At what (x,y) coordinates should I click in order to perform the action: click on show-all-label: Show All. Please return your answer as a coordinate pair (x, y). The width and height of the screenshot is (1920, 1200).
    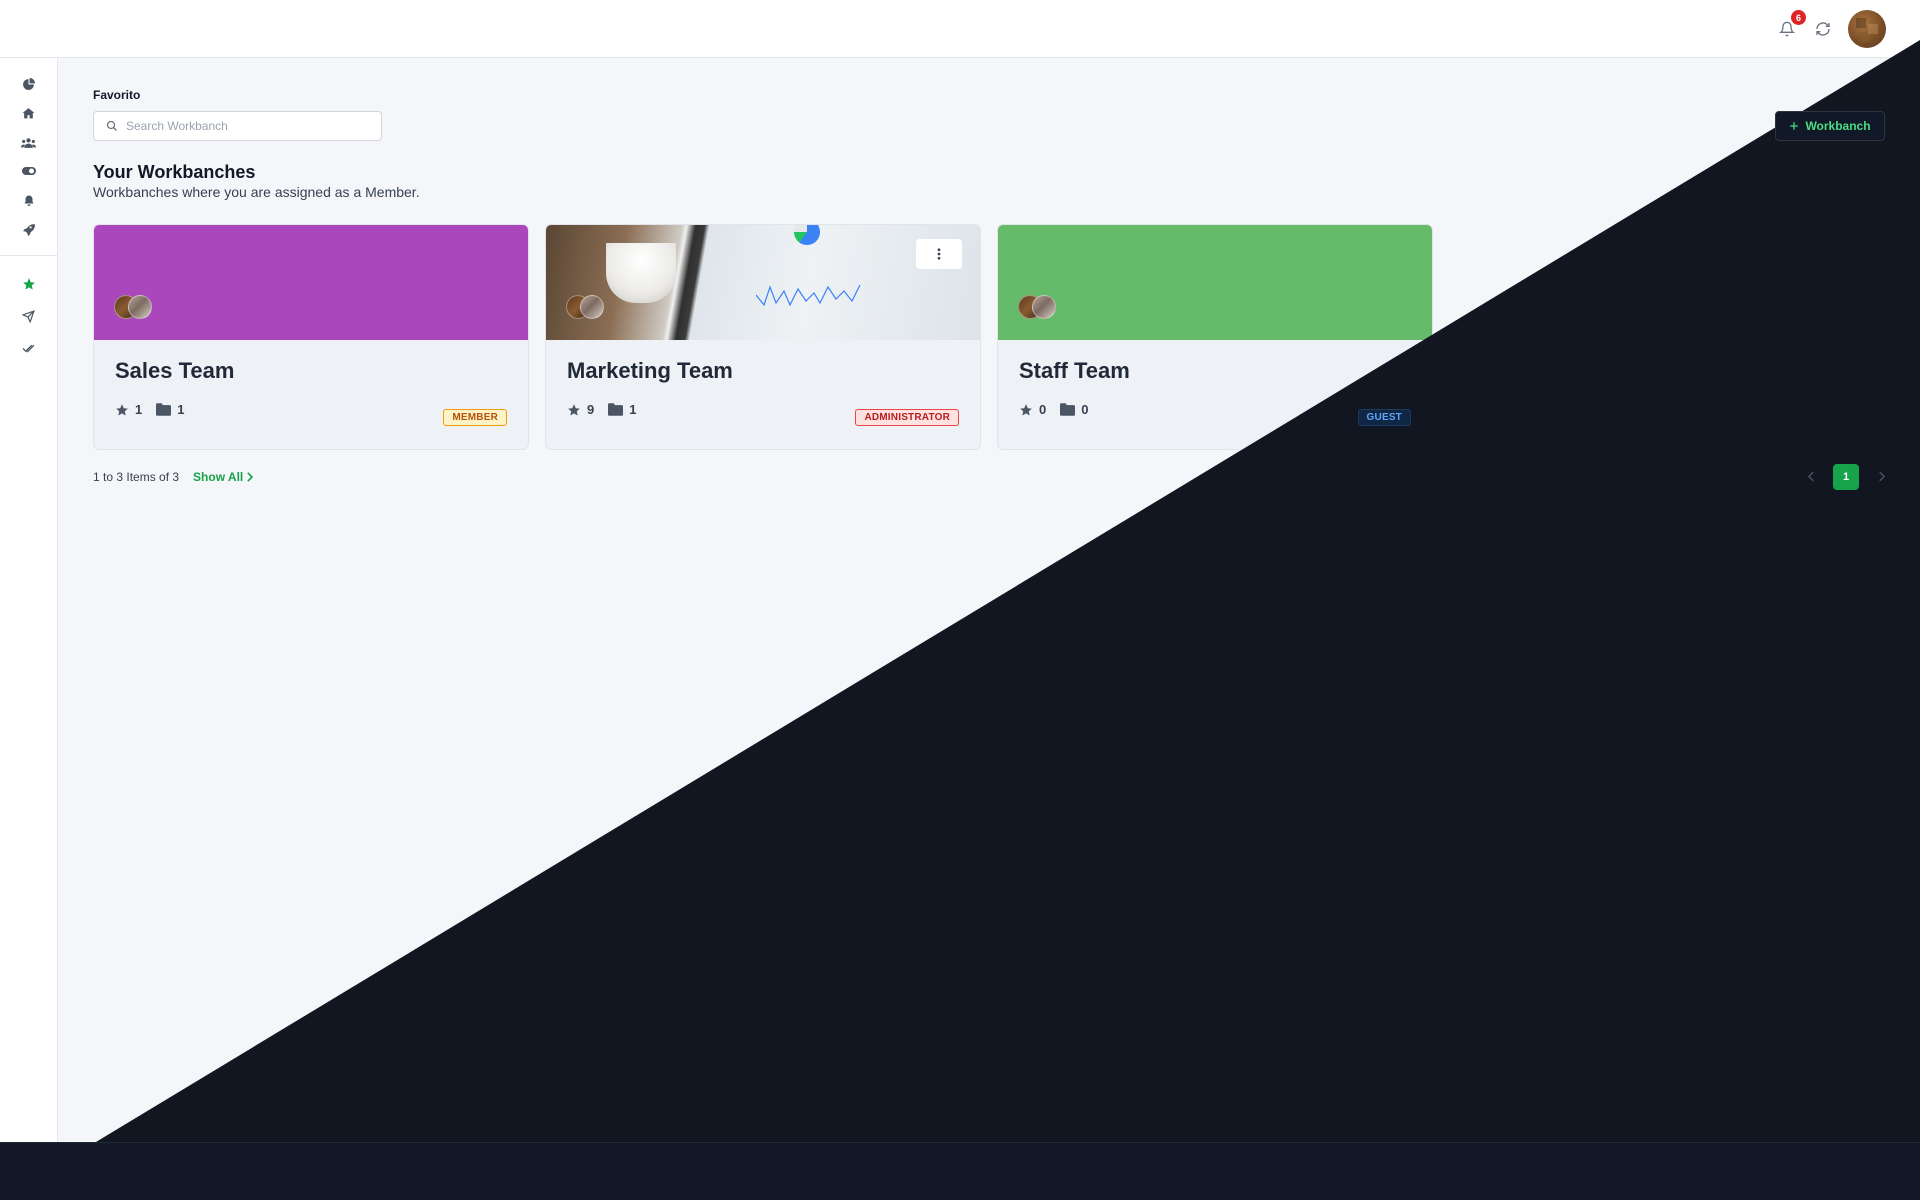
    Looking at the image, I should click on (218, 477).